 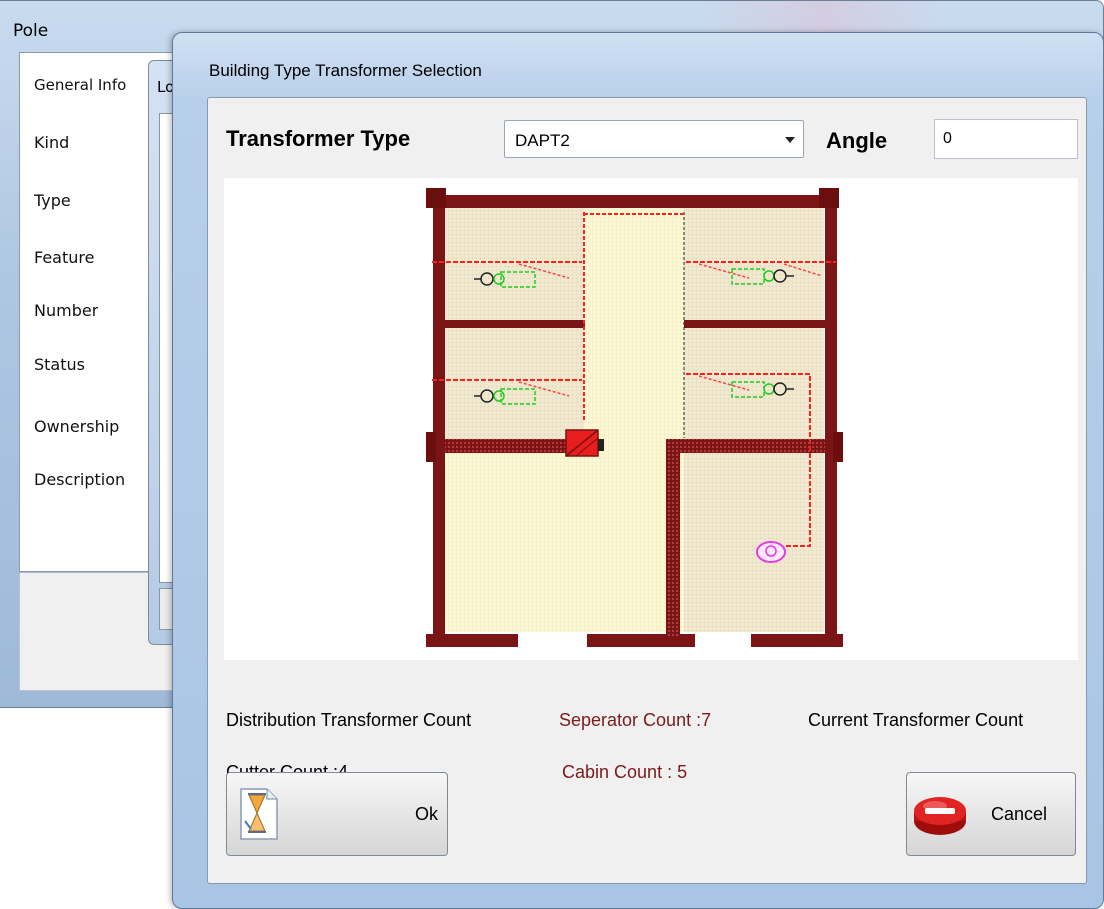 I want to click on pole-window-title: Pole, so click(x=31, y=31).